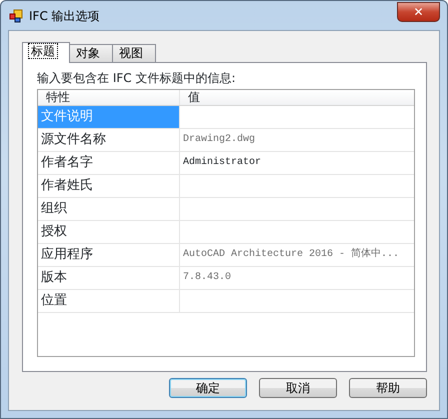 The image size is (448, 419). I want to click on property-name: 作者名字, so click(109, 163).